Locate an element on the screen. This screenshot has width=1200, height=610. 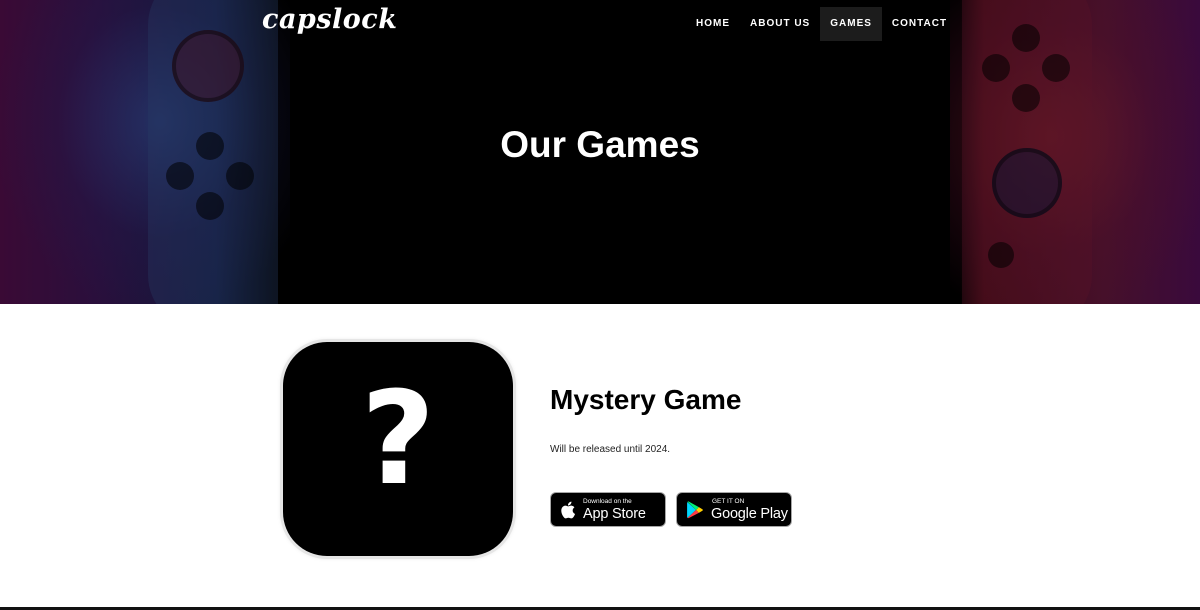
nav-item-home: HOME is located at coordinates (713, 24).